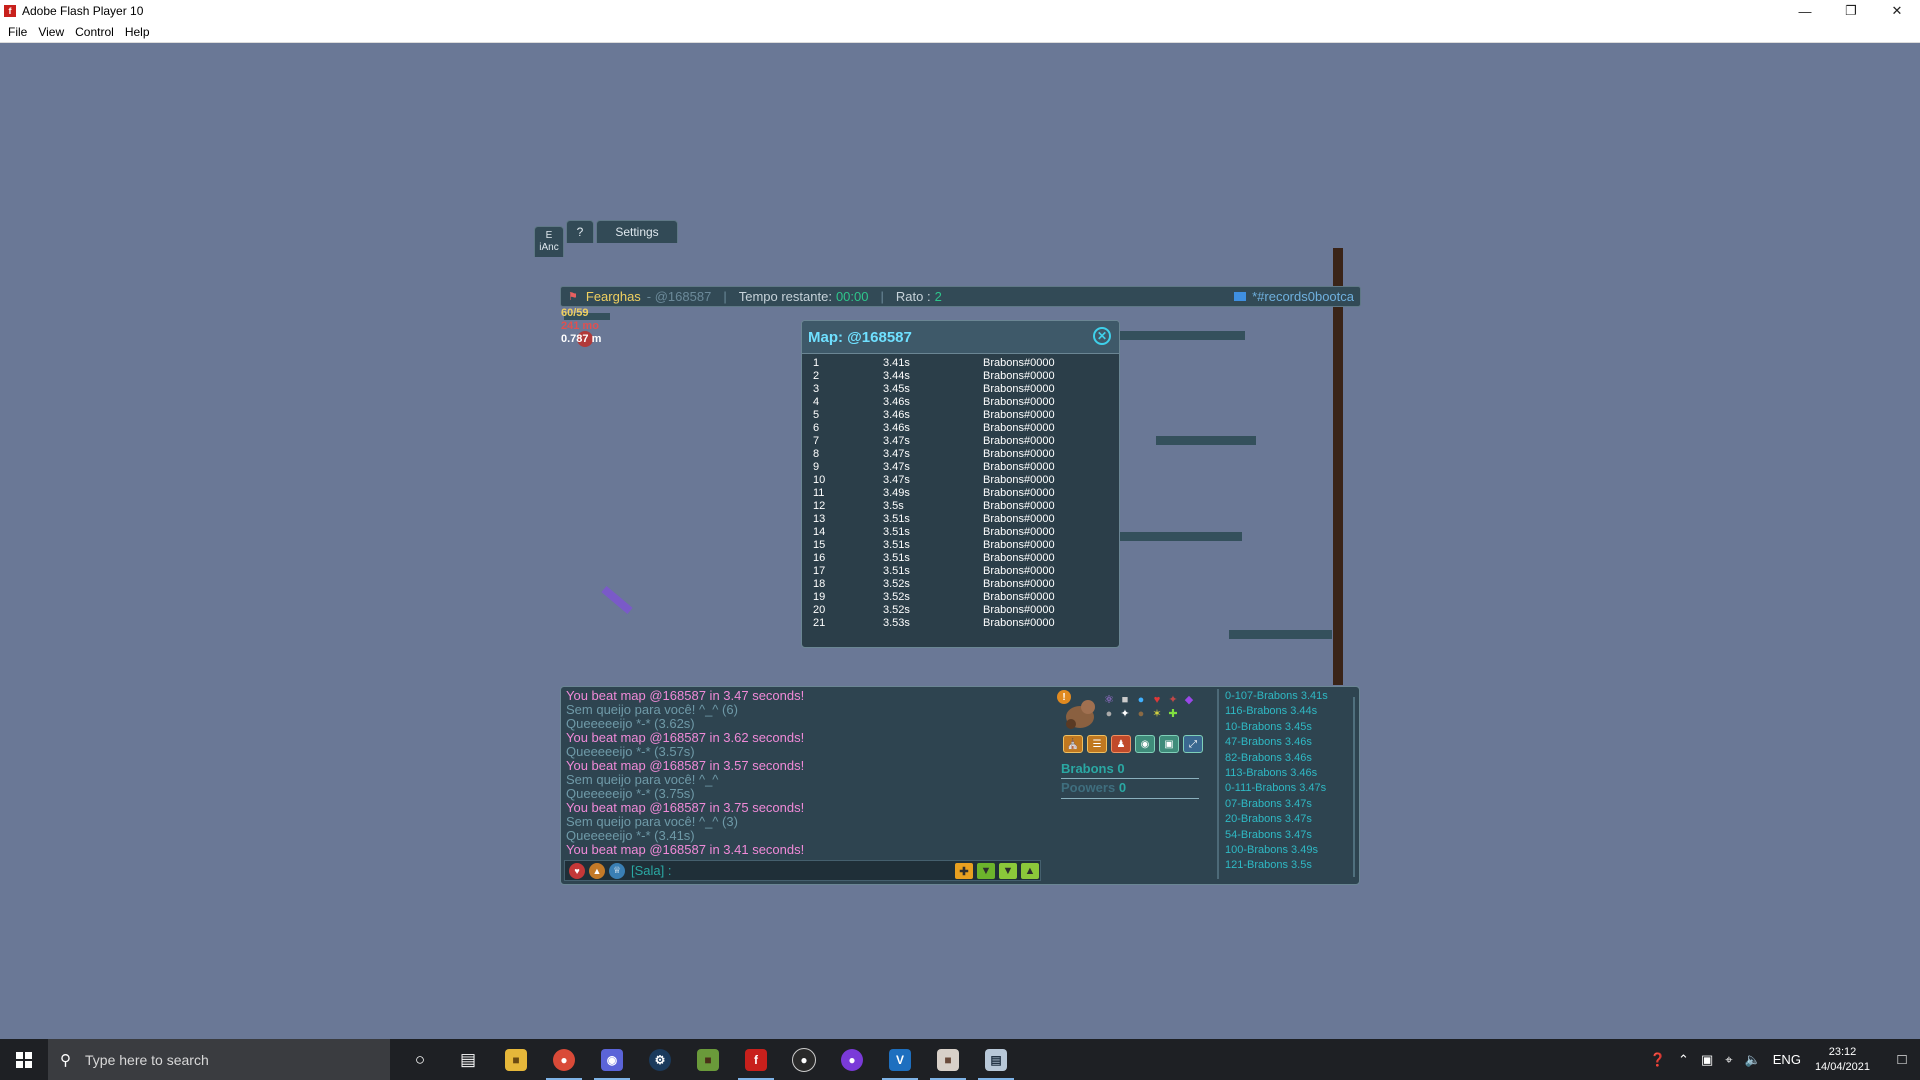 This screenshot has width=1920, height=1080. What do you see at coordinates (580, 231) in the screenshot?
I see `help-tab: ?` at bounding box center [580, 231].